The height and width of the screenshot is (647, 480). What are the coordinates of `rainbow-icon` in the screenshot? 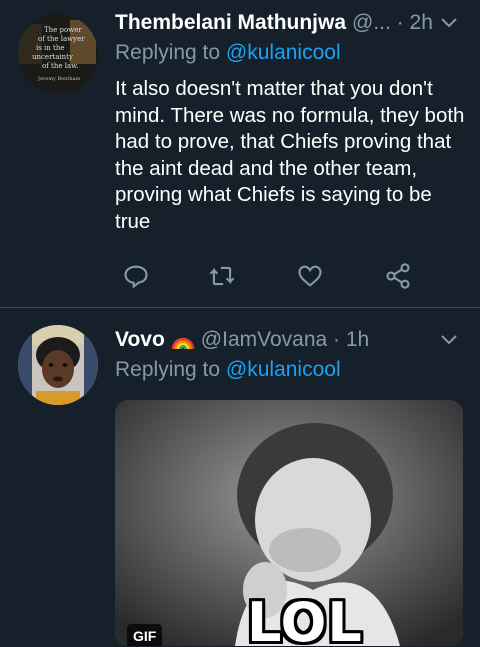 It's located at (183, 340).